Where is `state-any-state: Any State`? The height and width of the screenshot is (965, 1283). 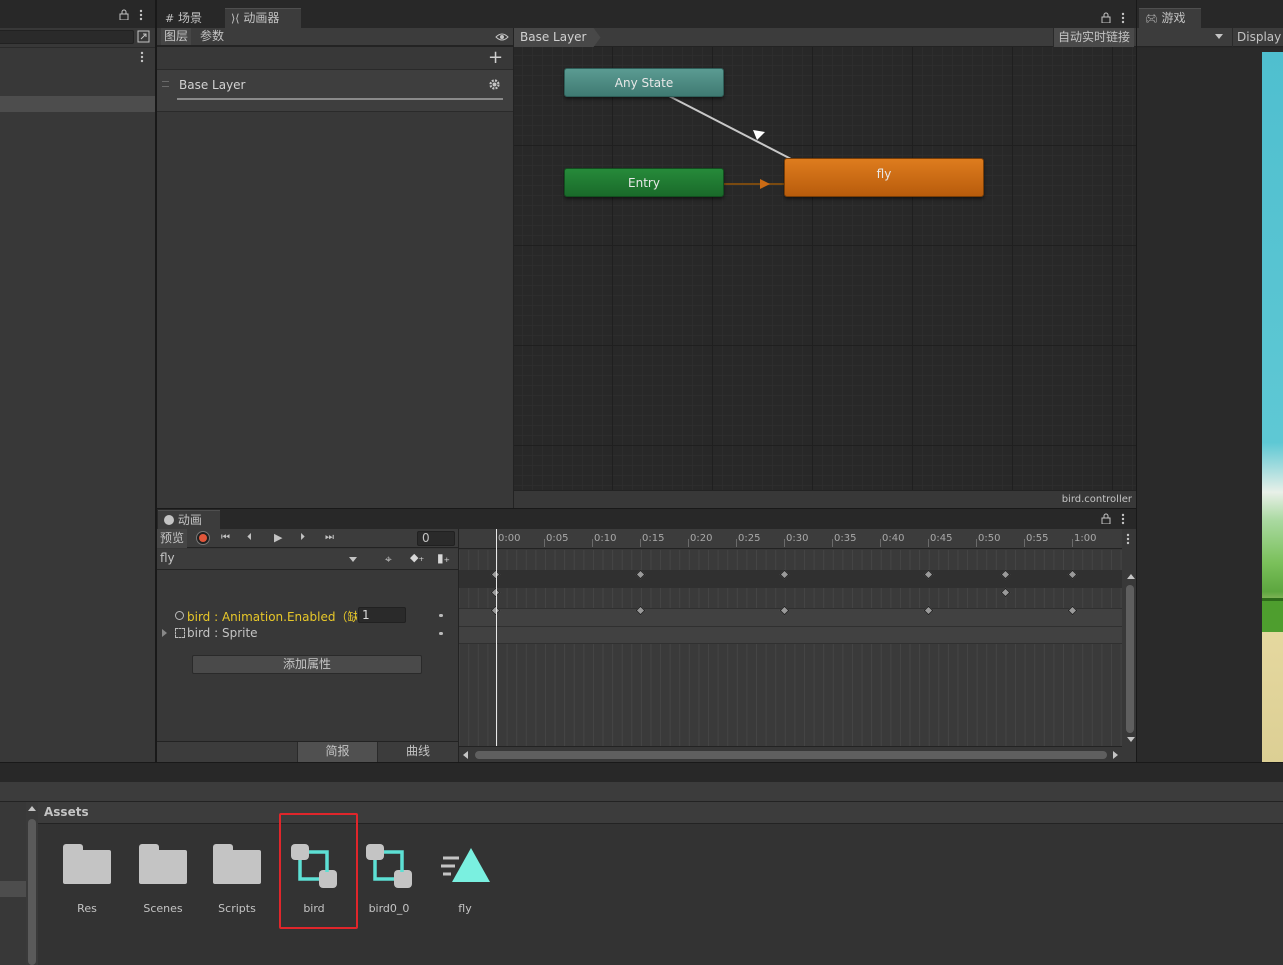
state-any-state: Any State is located at coordinates (644, 82).